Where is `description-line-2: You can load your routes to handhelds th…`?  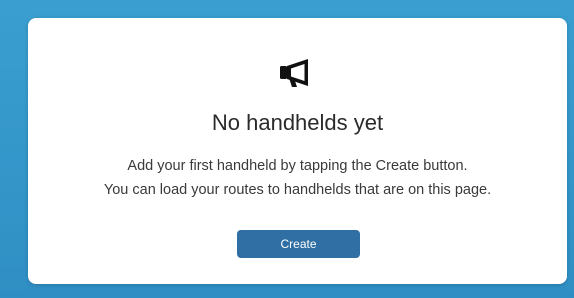 description-line-2: You can load your routes to handhelds th… is located at coordinates (297, 190).